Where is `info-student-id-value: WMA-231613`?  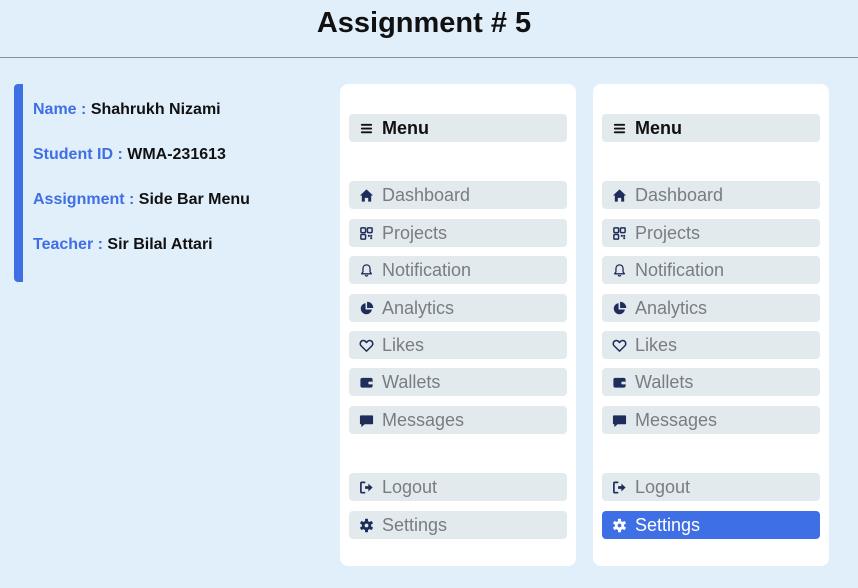 info-student-id-value: WMA-231613 is located at coordinates (176, 154).